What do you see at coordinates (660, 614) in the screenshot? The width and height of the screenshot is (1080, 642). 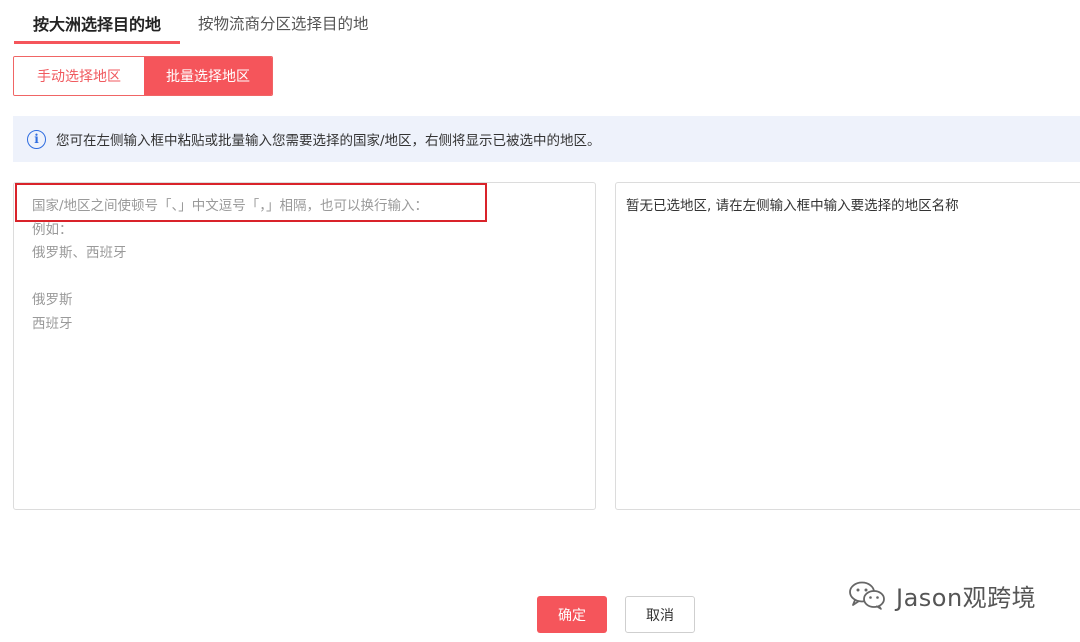 I see `cancel-button: 取消` at bounding box center [660, 614].